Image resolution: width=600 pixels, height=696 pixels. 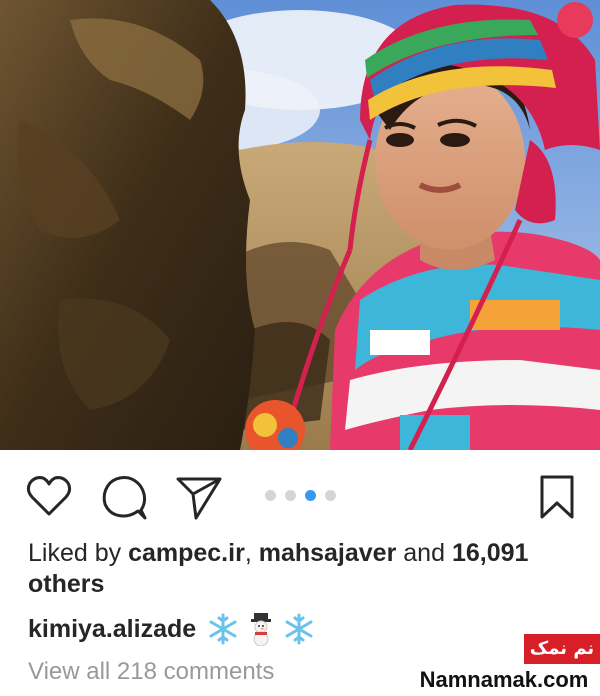 I want to click on liker-username: mahsajaver, so click(x=328, y=553).